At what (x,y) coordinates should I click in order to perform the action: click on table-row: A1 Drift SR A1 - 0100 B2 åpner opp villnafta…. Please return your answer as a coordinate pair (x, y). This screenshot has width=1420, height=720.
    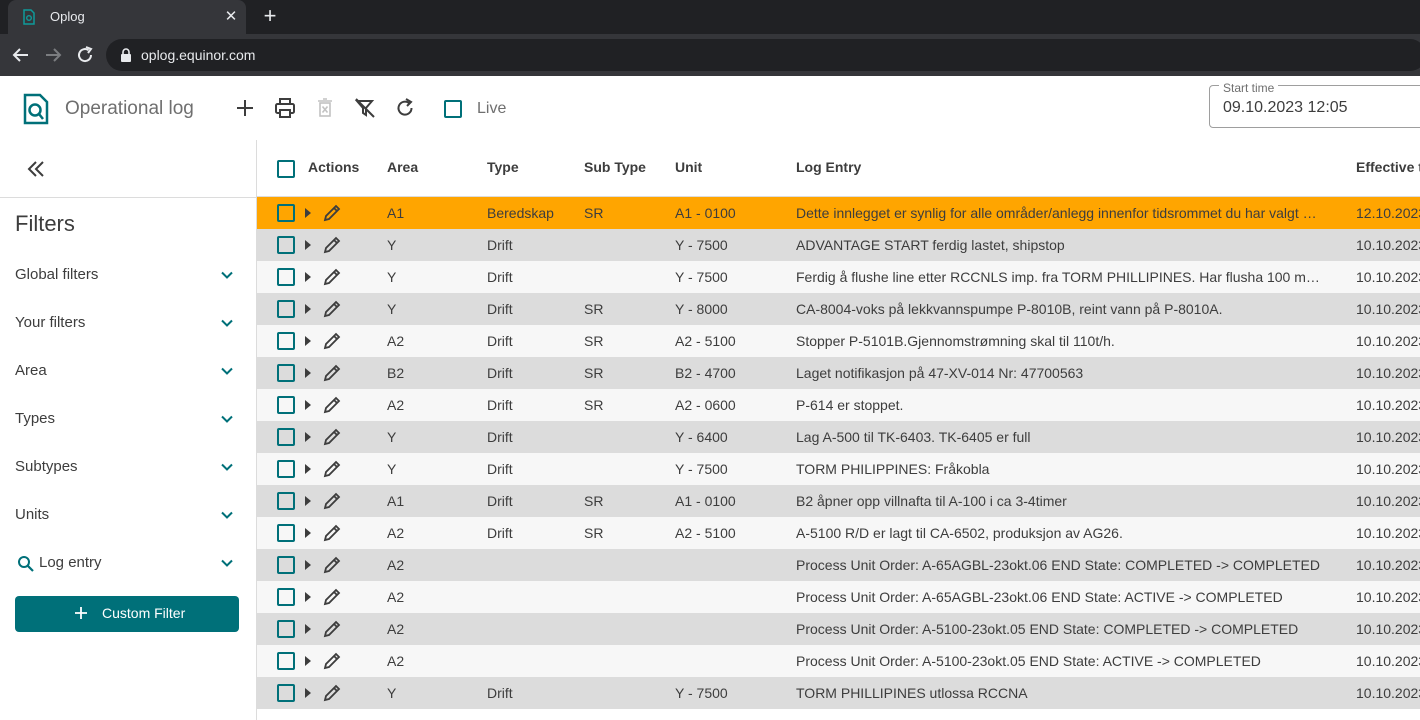
    Looking at the image, I should click on (838, 501).